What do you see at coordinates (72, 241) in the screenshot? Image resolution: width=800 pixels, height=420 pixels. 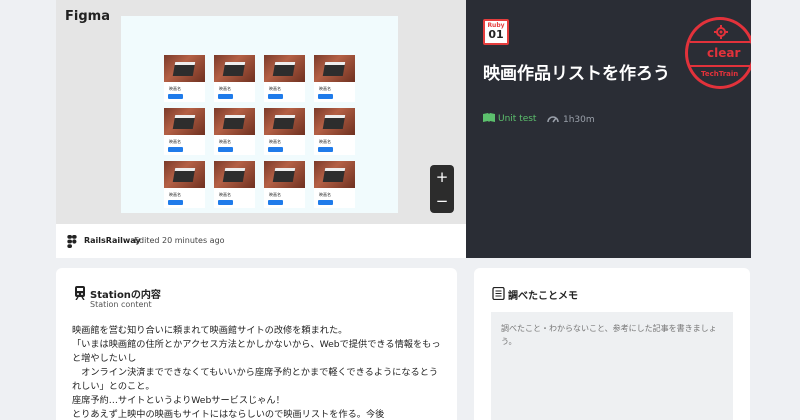 I see `figma-icon` at bounding box center [72, 241].